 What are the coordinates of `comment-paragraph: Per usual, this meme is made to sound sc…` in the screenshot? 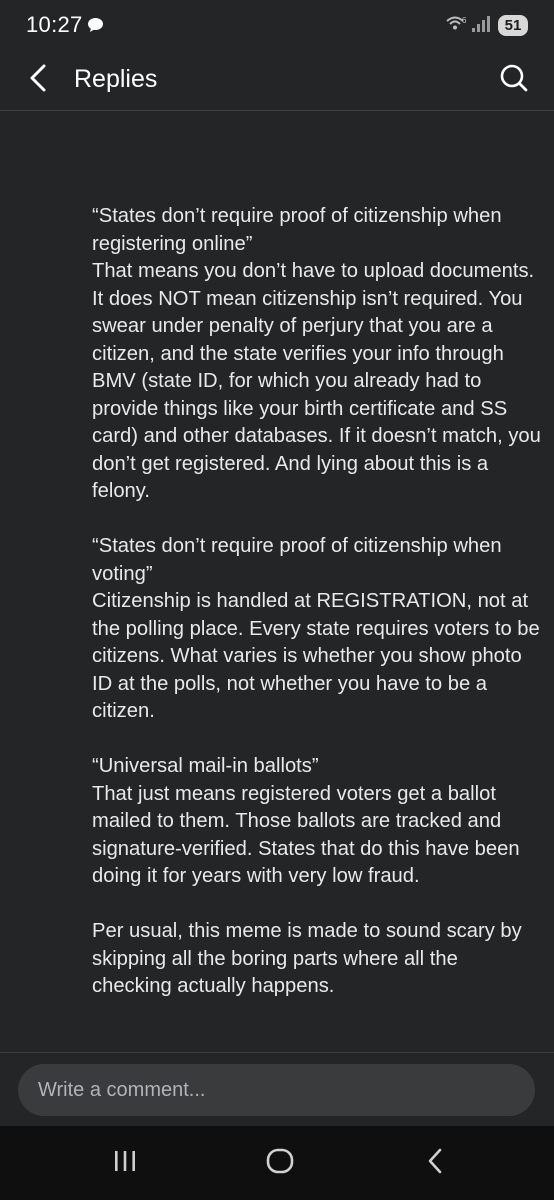 It's located at (307, 958).